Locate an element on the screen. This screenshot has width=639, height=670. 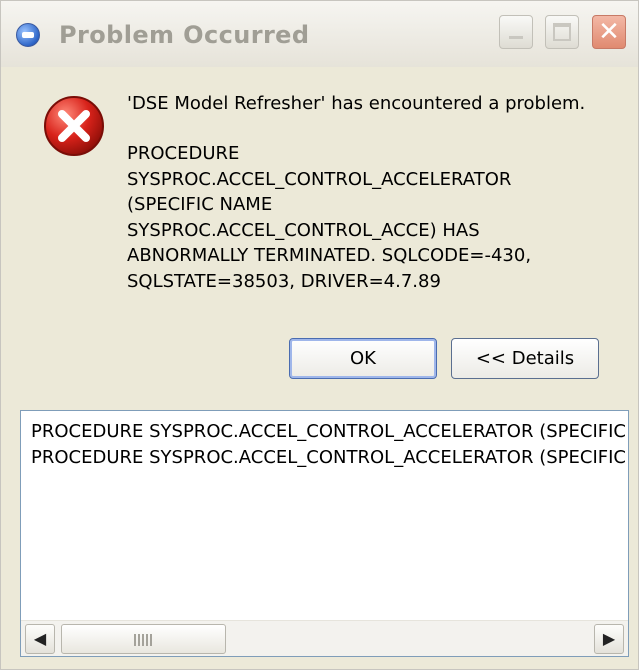
scroll-right-button: ▶ is located at coordinates (609, 639).